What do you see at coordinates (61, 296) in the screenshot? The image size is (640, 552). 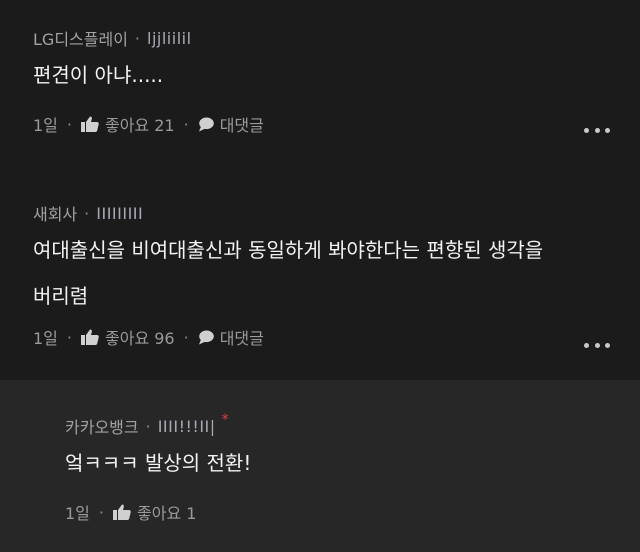 I see `comment-line: 버리렴` at bounding box center [61, 296].